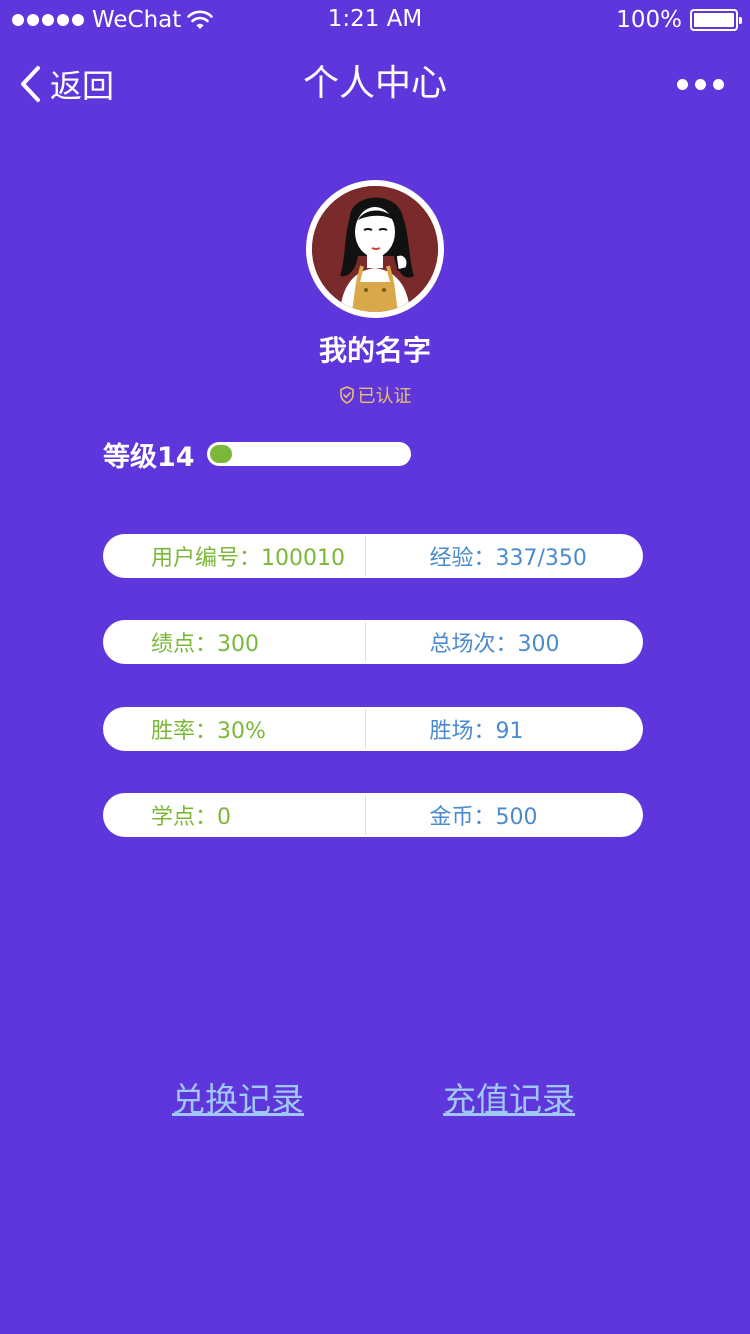  Describe the element at coordinates (208, 731) in the screenshot. I see `stat-win-rate: 胜率：30%` at that location.